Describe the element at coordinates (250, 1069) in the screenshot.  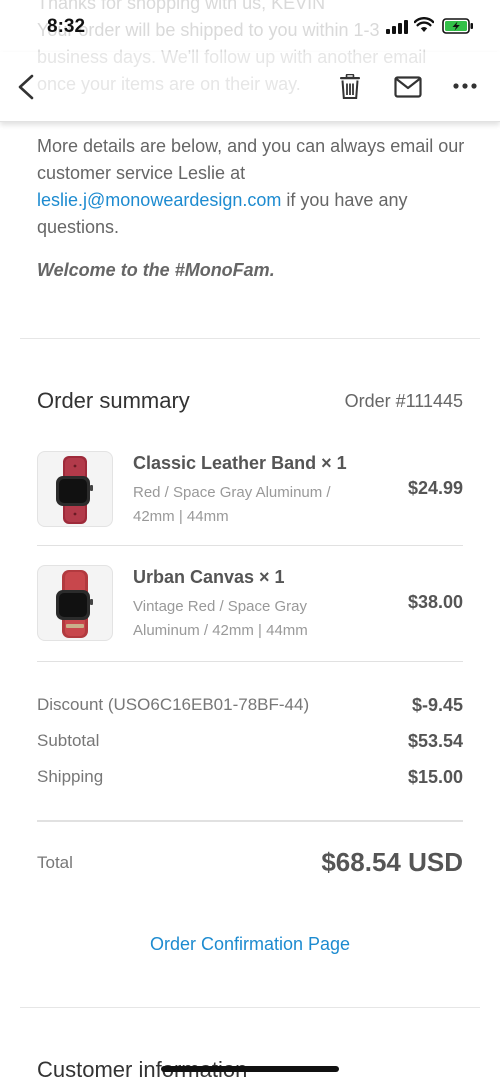
I see `home-indicator` at that location.